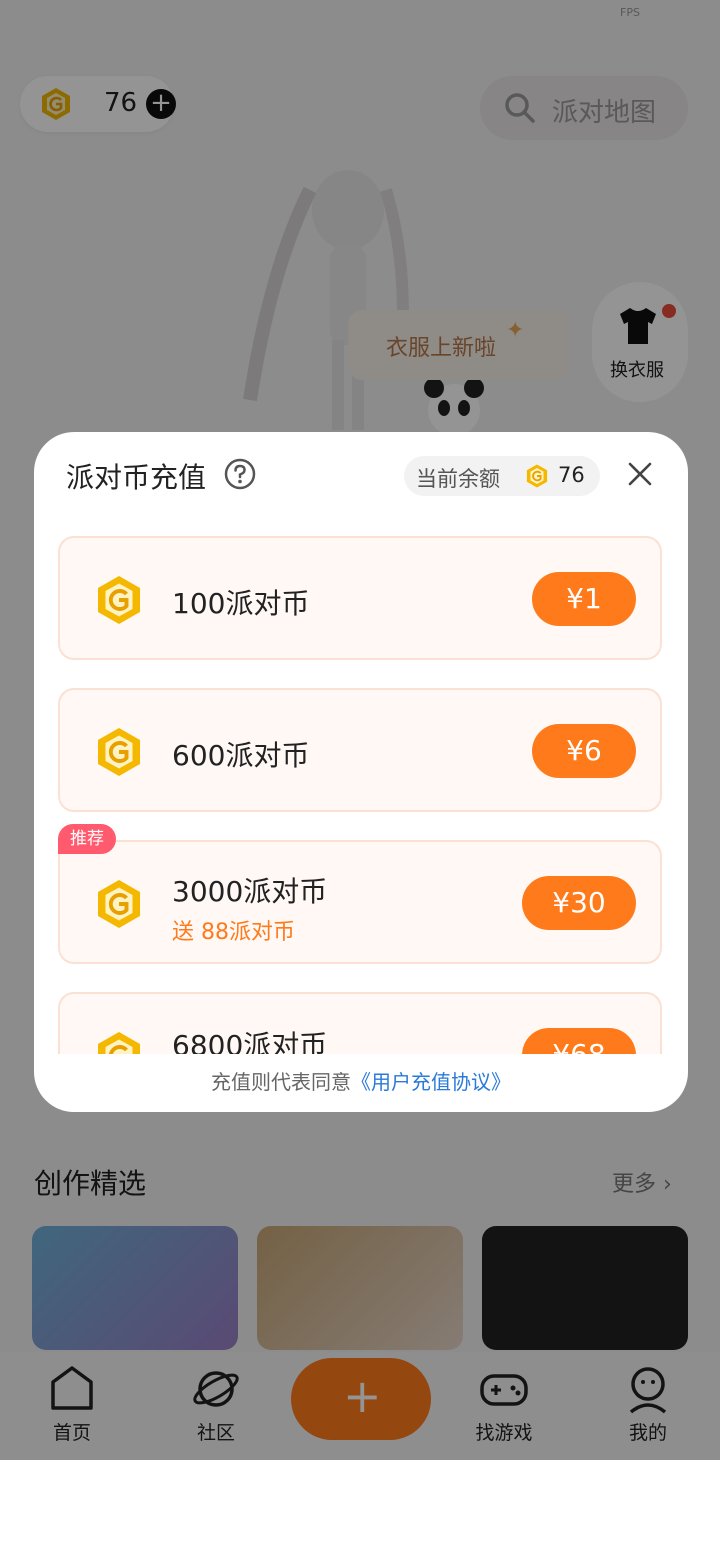 The height and width of the screenshot is (1544, 720). I want to click on agreement-prefix: 充值则代表同意, so click(281, 1082).